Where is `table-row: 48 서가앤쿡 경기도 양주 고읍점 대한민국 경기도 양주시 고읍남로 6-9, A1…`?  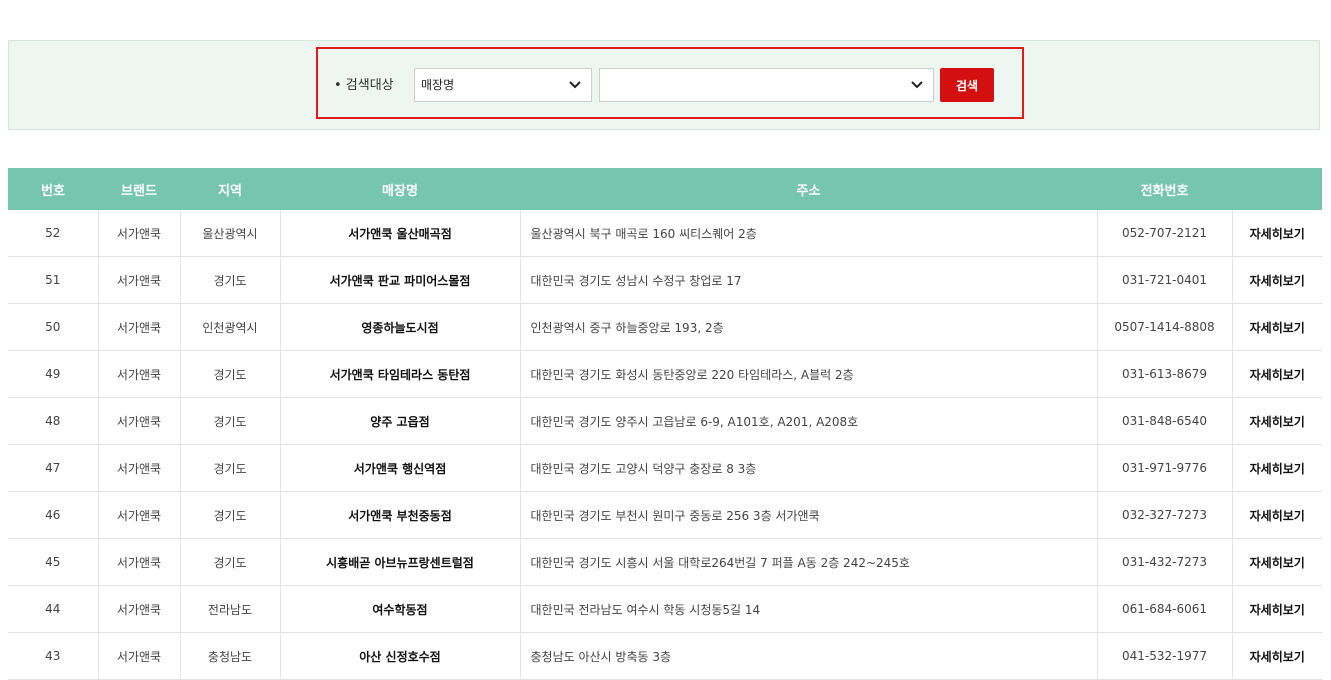 table-row: 48 서가앤쿡 경기도 양주 고읍점 대한민국 경기도 양주시 고읍남로 6-9, A1… is located at coordinates (665, 421).